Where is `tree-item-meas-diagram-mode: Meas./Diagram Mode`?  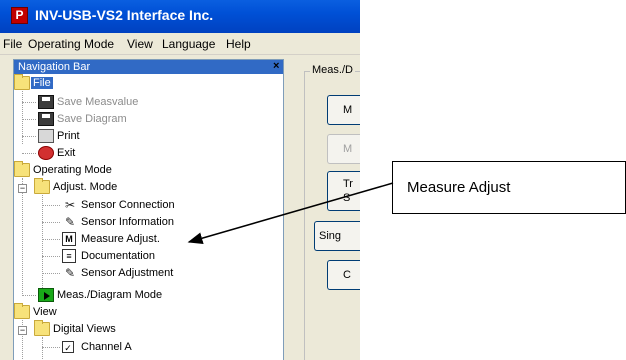 tree-item-meas-diagram-mode: Meas./Diagram Mode is located at coordinates (113, 295).